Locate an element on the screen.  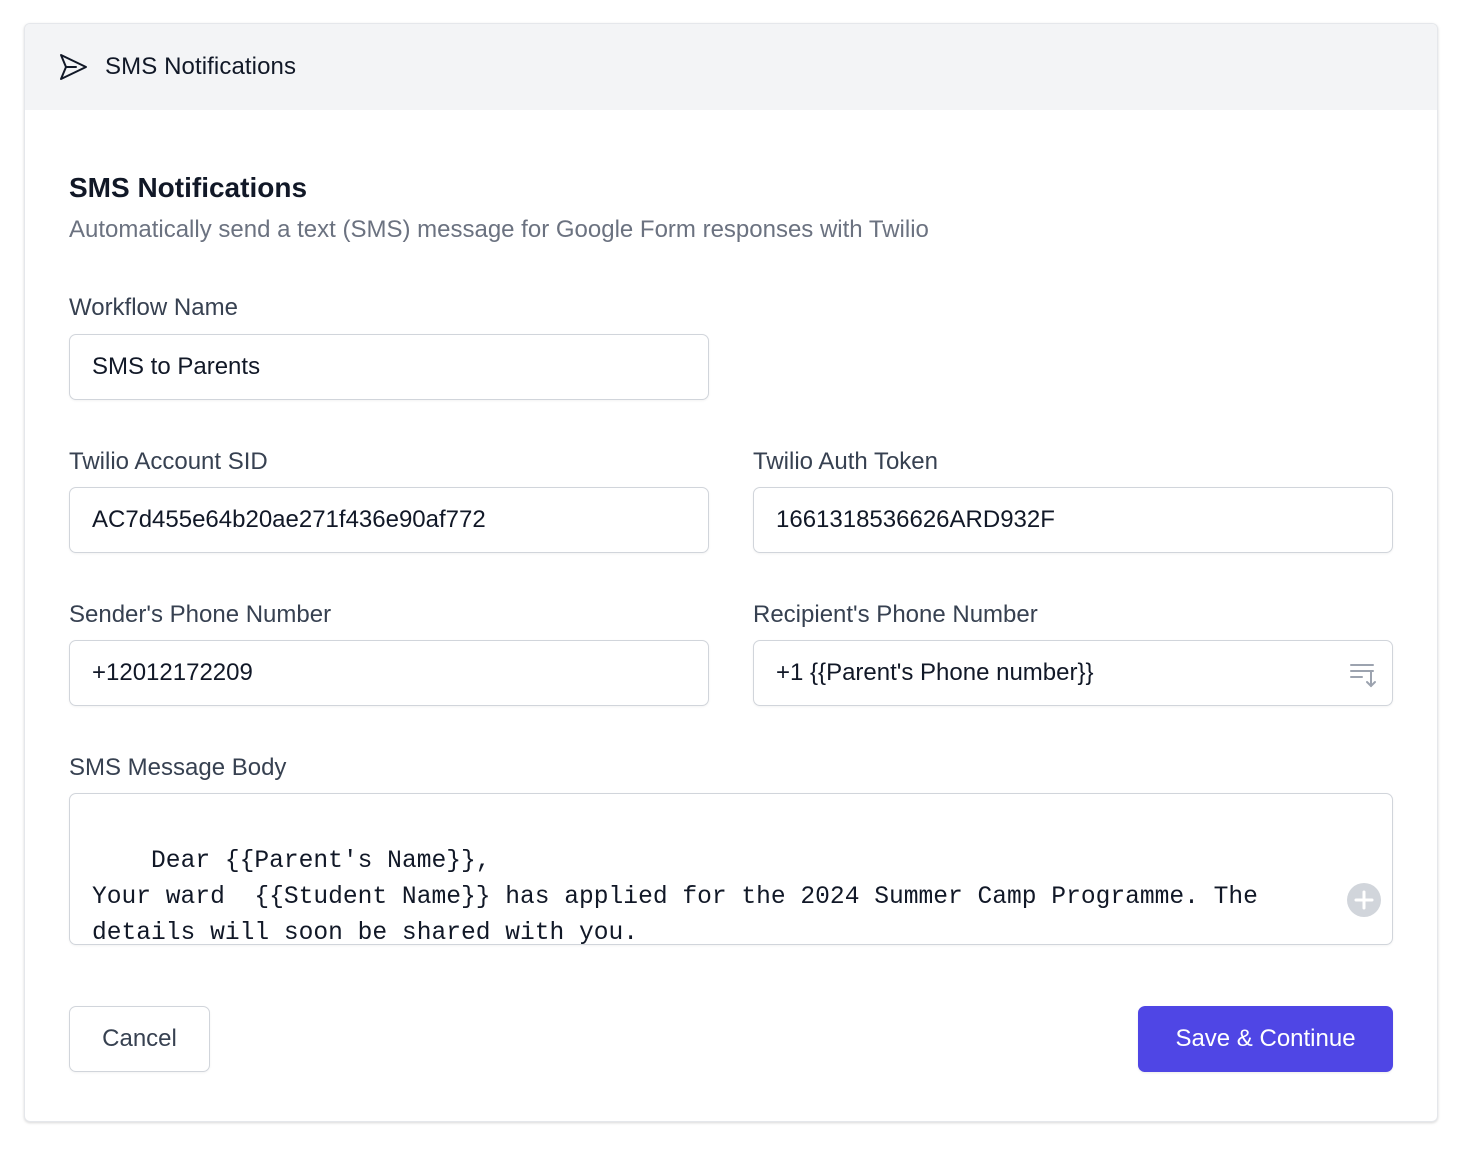
recipient-phone-label: Recipient's Phone Number is located at coordinates (895, 614).